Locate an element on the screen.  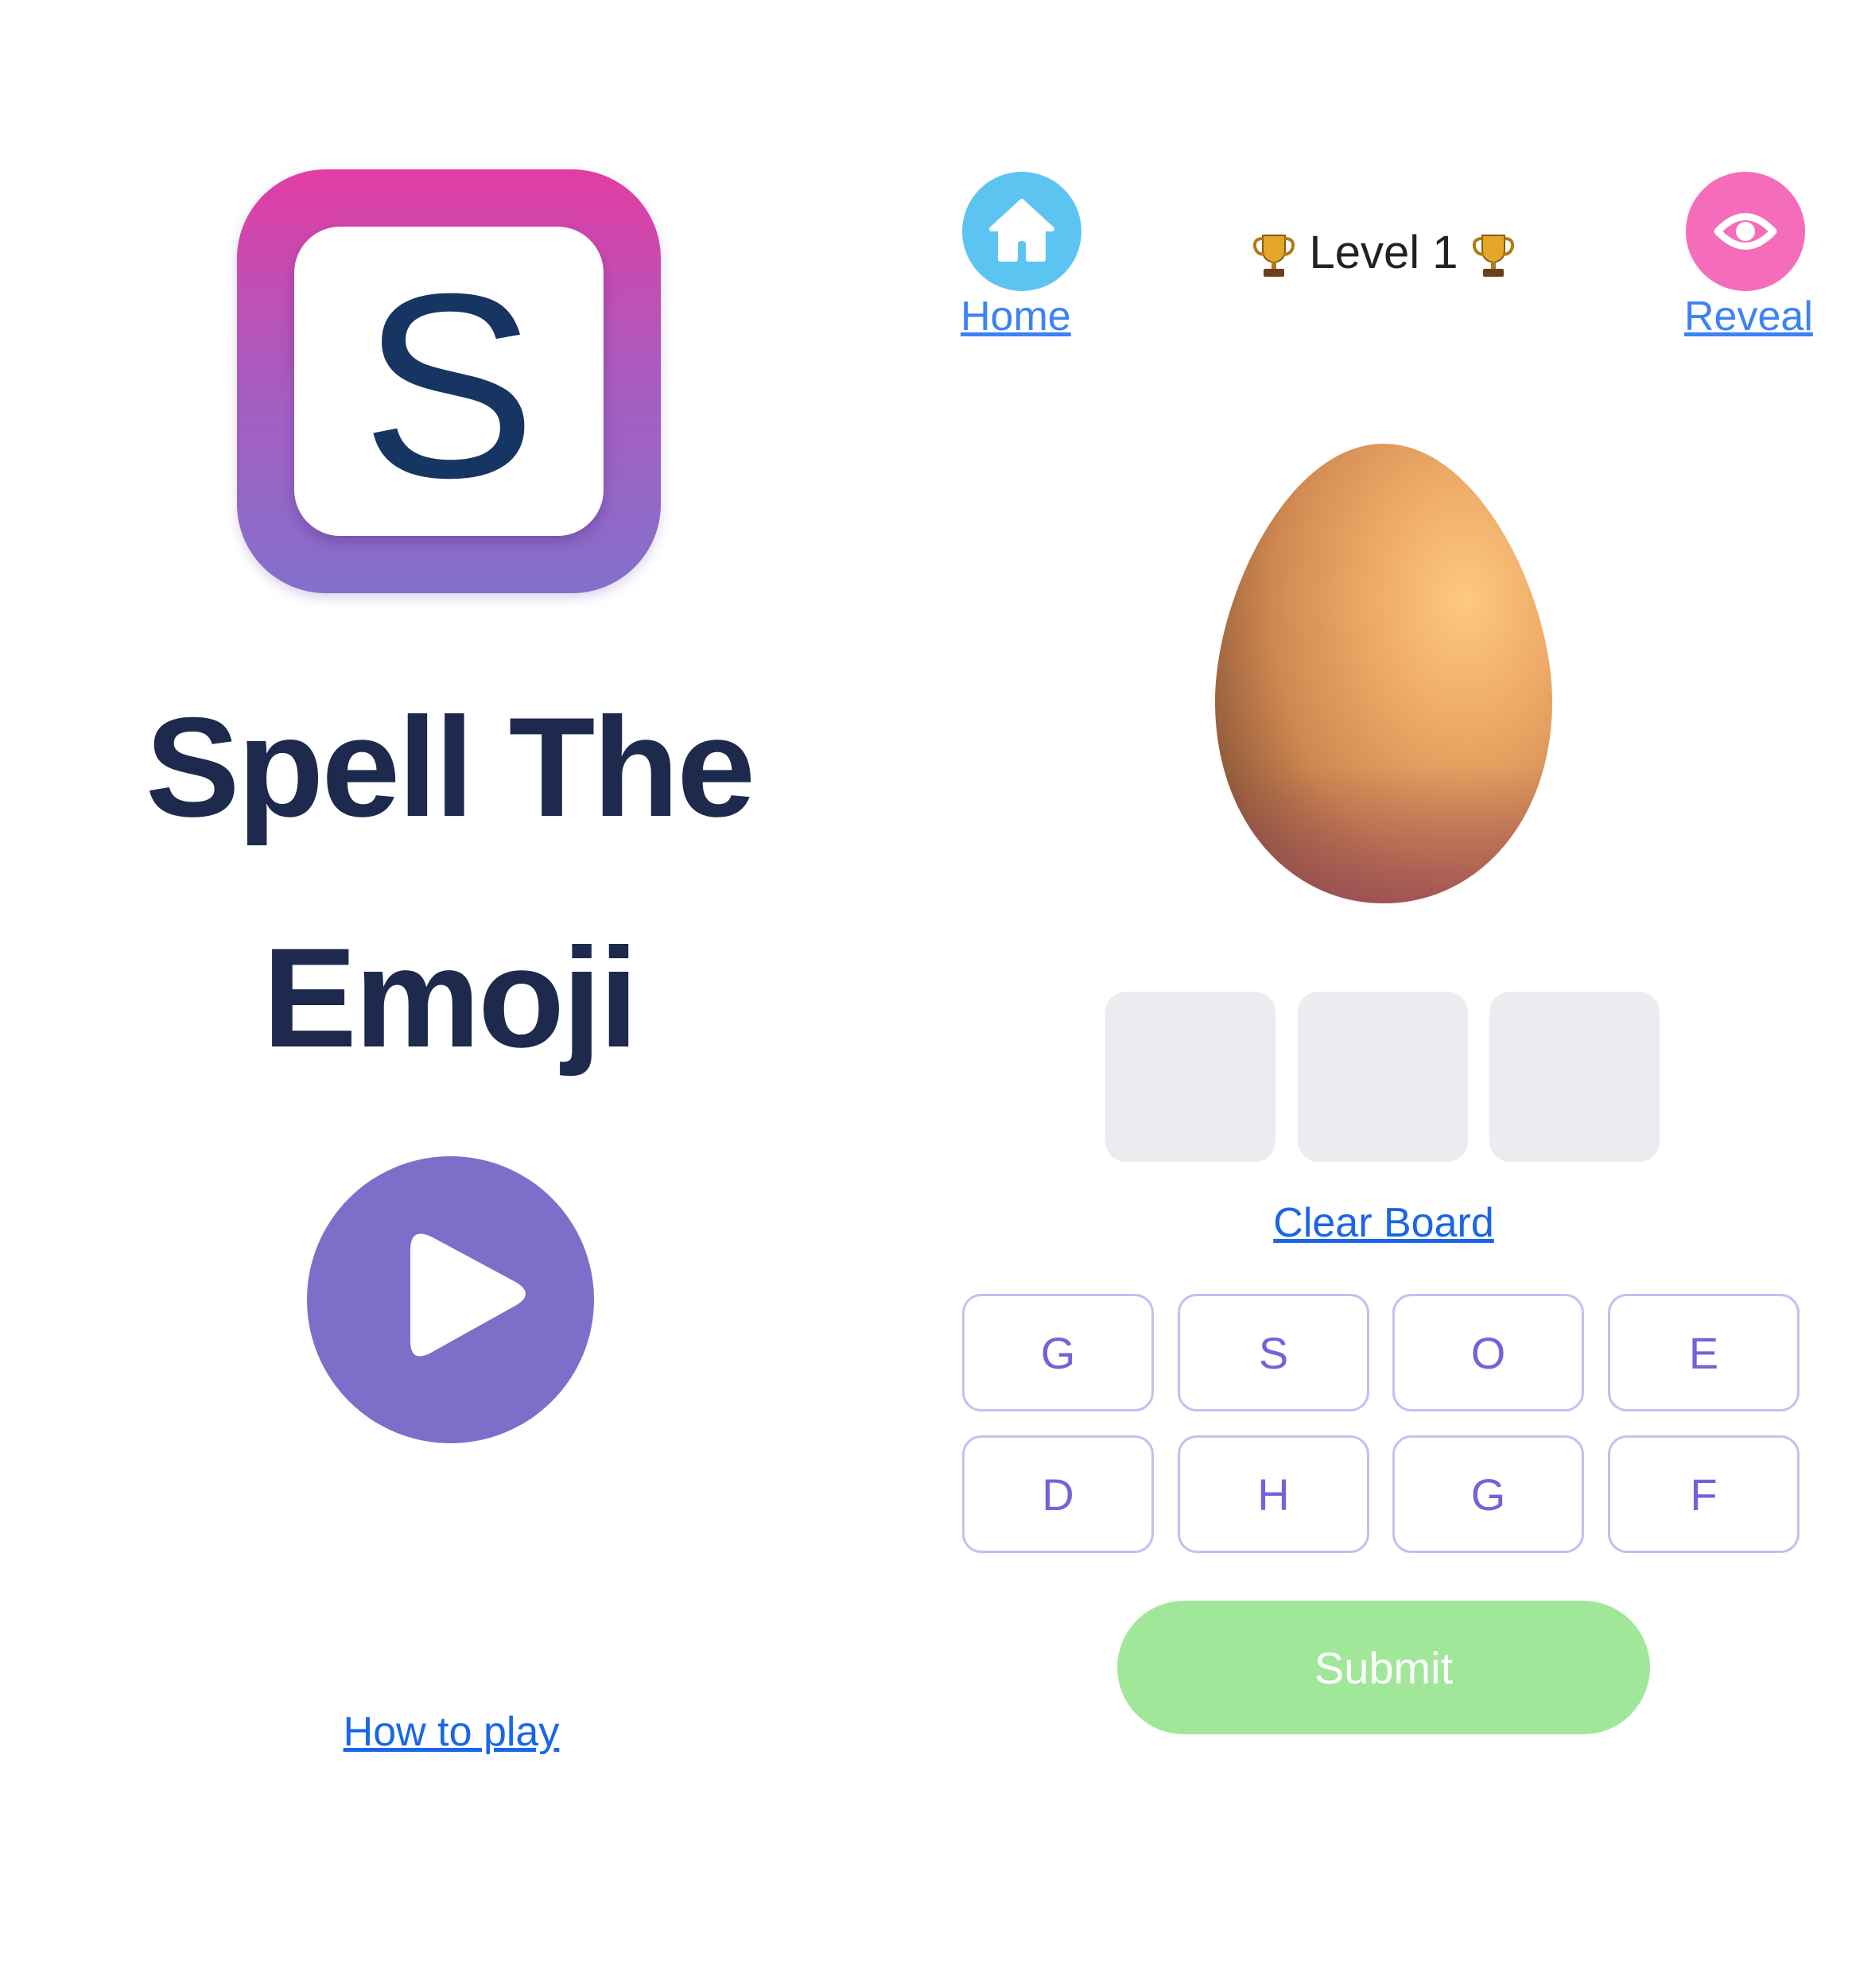
app-logo-letter: S is located at coordinates (449, 385).